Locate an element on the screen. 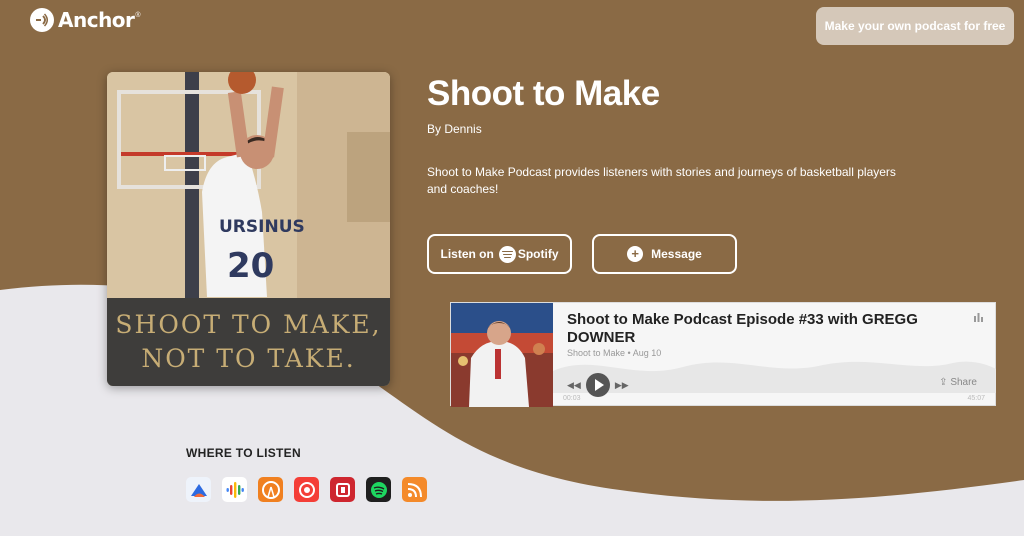  make-podcast-button: Make your own podcast for free is located at coordinates (915, 26).